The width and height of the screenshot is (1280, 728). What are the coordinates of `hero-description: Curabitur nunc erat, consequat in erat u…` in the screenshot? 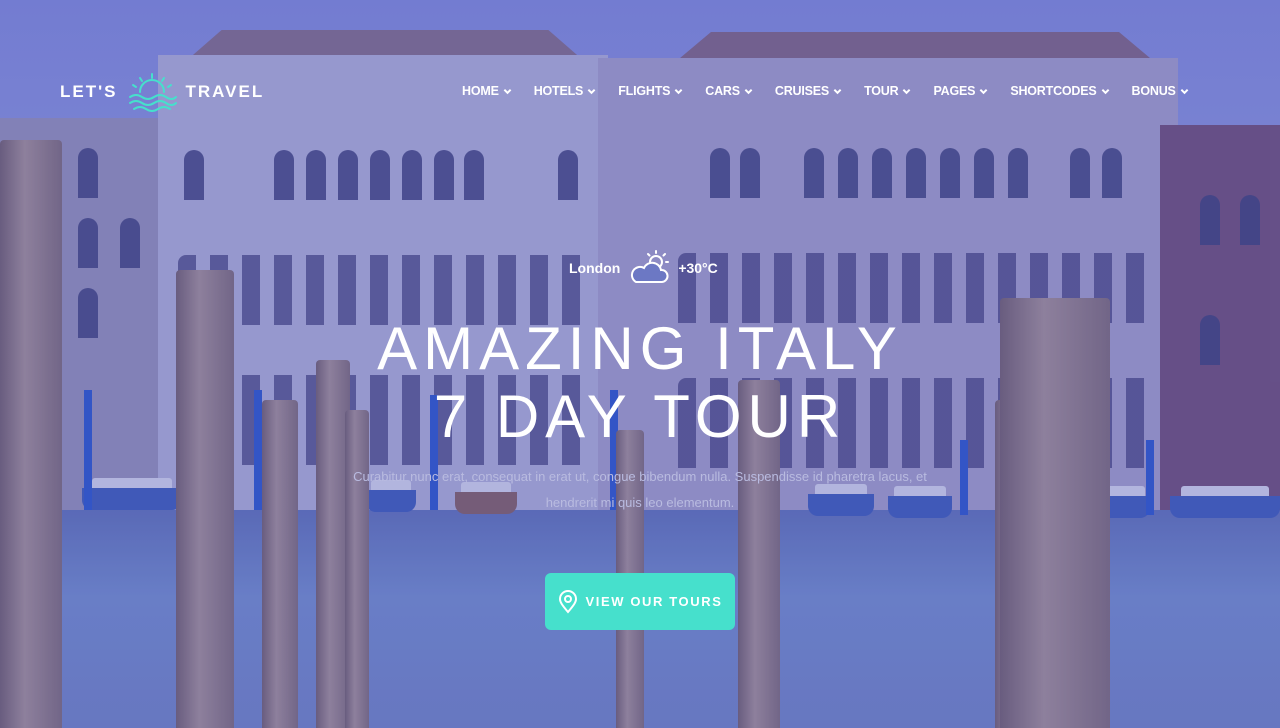 It's located at (640, 489).